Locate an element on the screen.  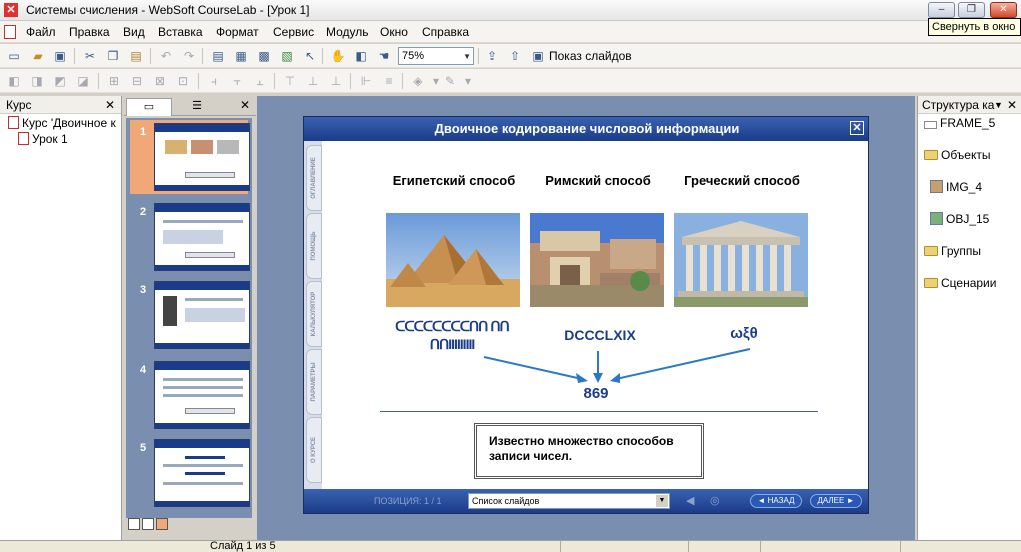
copy-icon: ❐ is located at coordinates (113, 56).